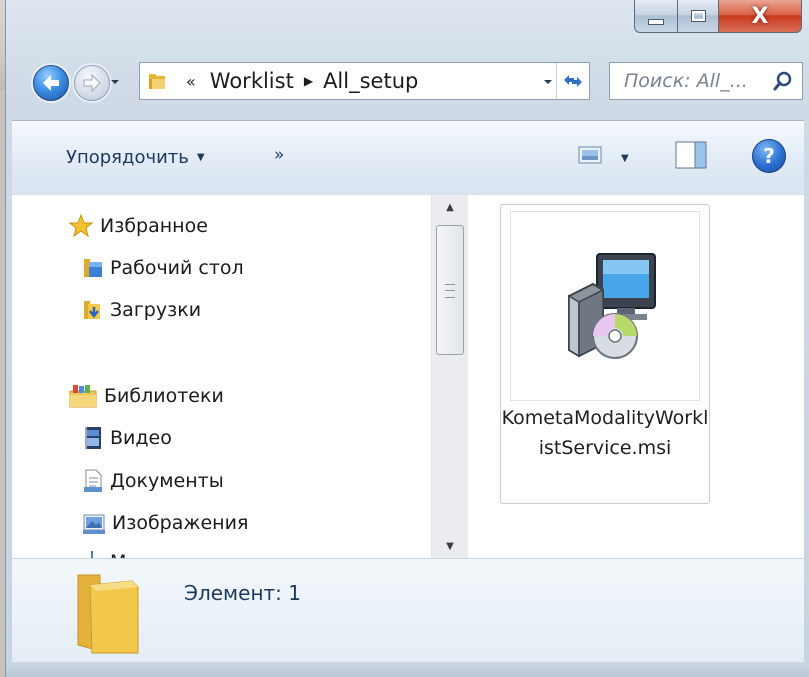  I want to click on nav-item-video: Видео, so click(127, 438).